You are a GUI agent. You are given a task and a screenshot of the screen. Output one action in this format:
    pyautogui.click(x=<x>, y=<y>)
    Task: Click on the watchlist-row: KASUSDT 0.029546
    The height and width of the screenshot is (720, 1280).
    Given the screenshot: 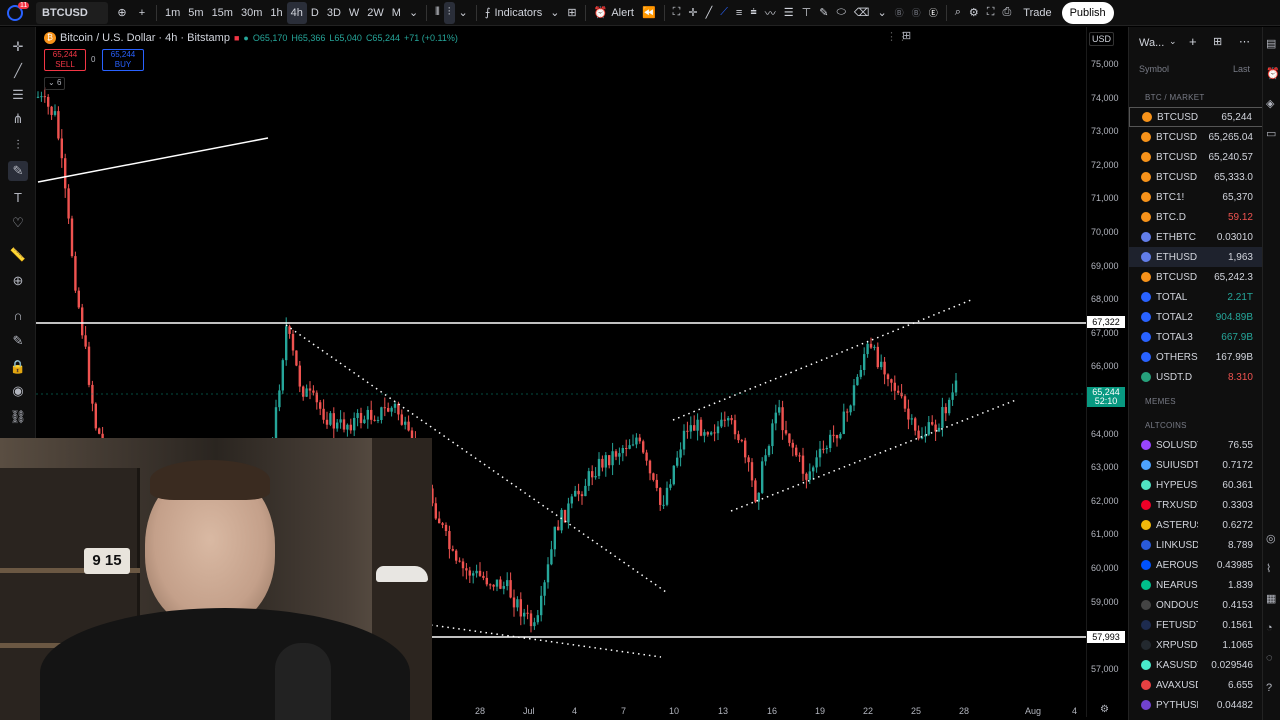 What is the action you would take?
    pyautogui.click(x=1196, y=665)
    